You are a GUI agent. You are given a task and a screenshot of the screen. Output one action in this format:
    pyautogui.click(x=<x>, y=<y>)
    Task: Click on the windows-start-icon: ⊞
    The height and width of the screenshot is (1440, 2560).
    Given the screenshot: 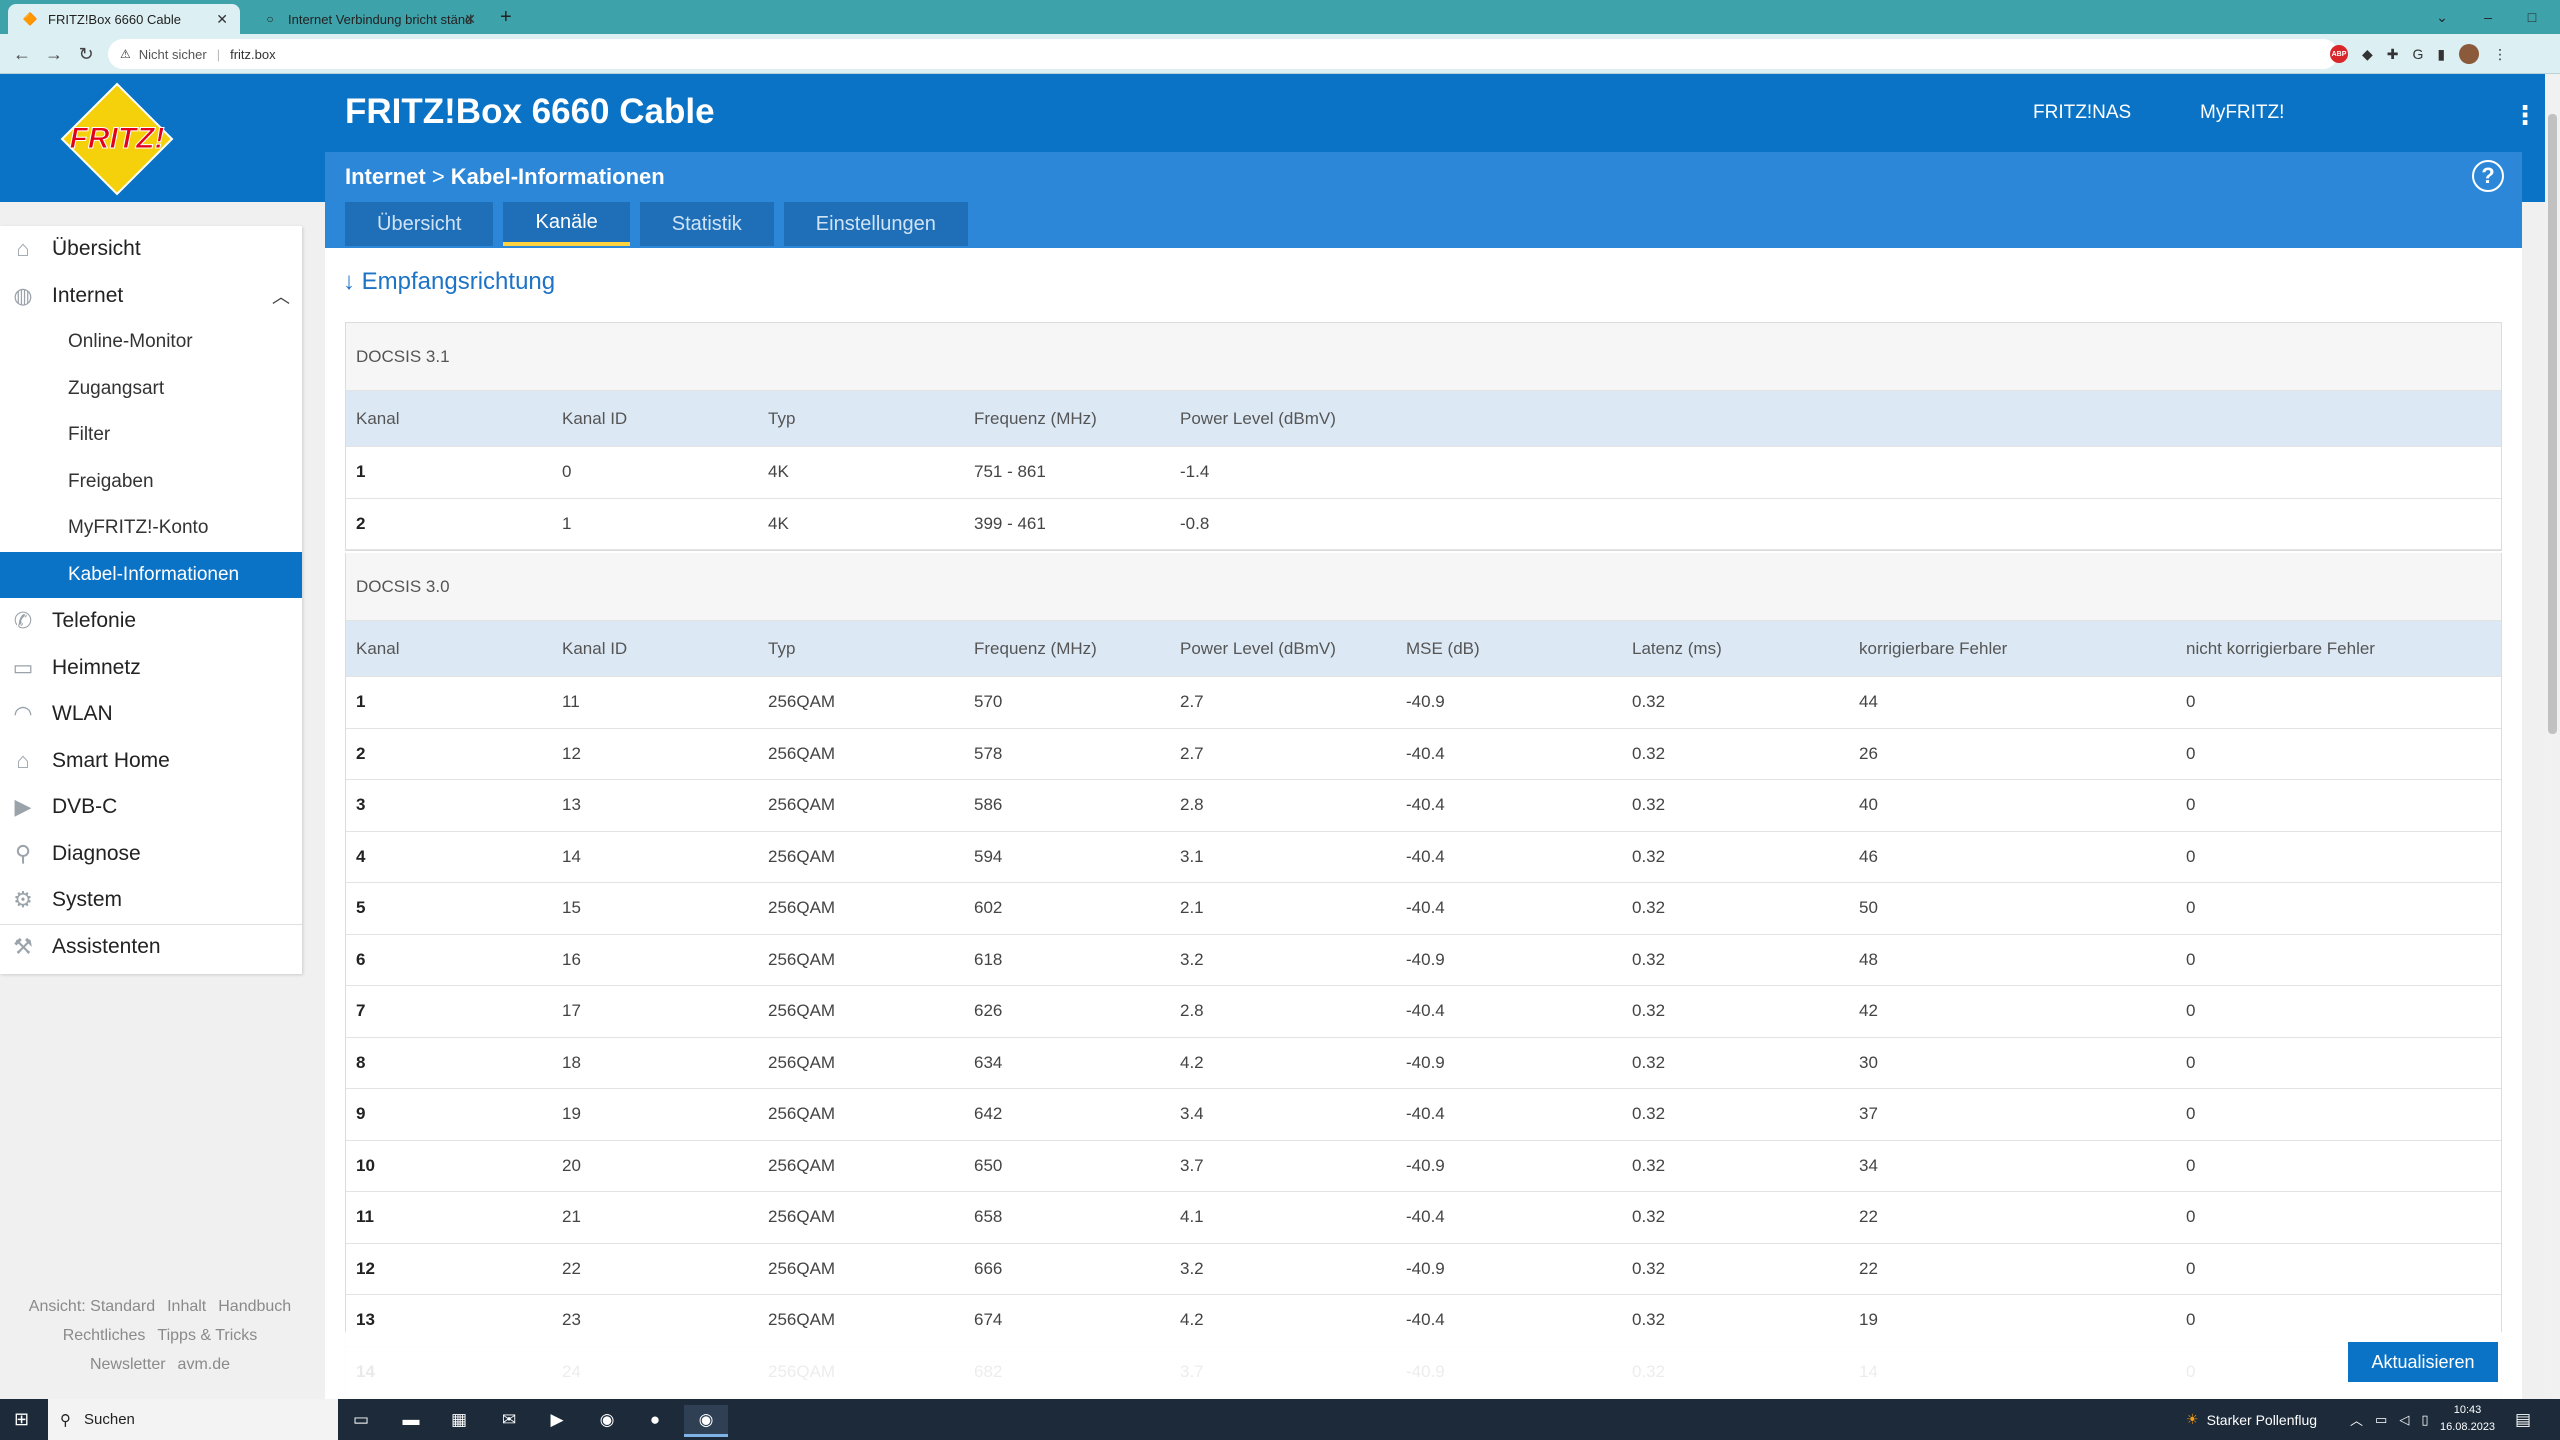 What is the action you would take?
    pyautogui.click(x=21, y=1419)
    